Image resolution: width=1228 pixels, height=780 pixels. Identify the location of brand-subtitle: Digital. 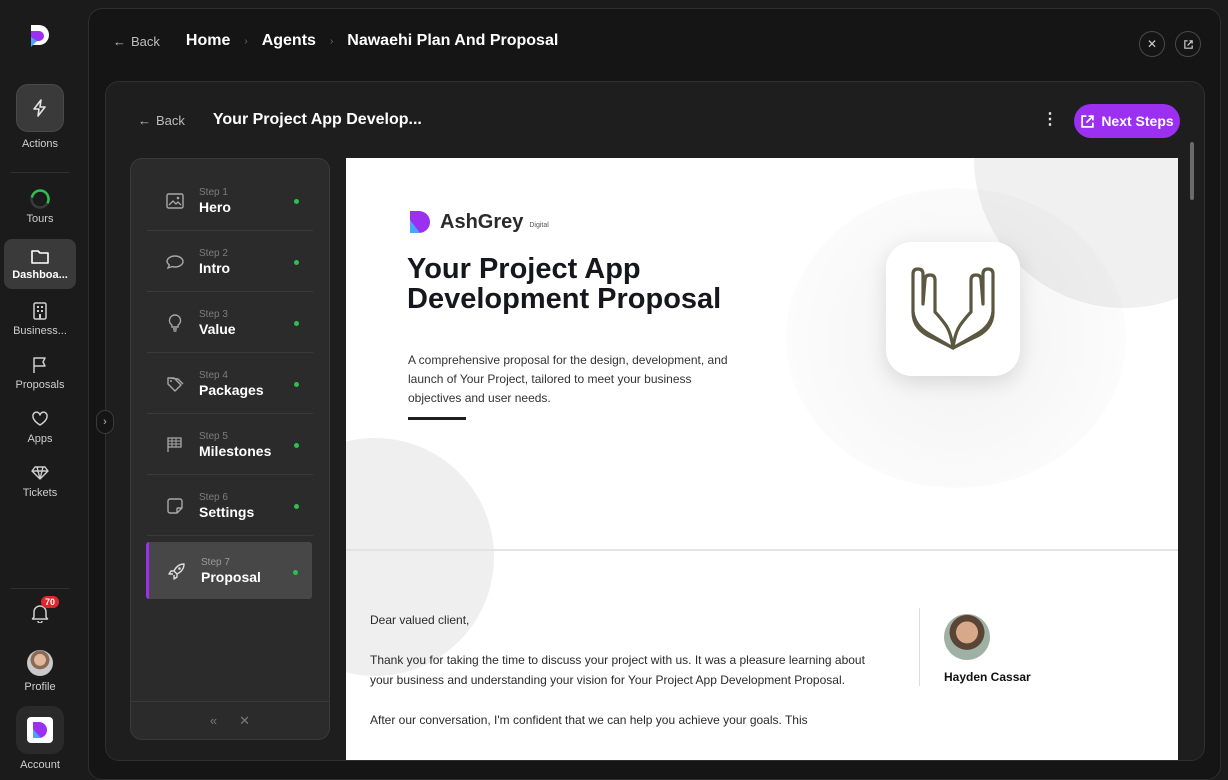
(539, 225).